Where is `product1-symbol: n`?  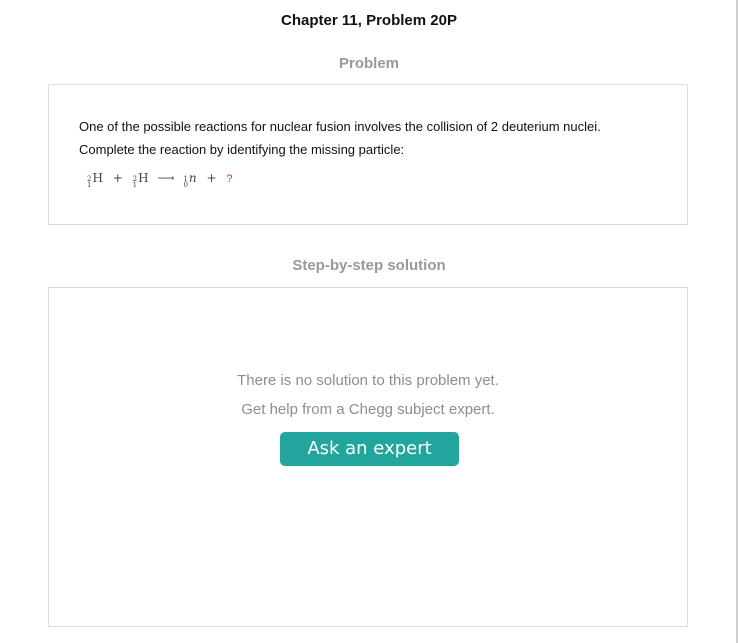
product1-symbol: n is located at coordinates (192, 178).